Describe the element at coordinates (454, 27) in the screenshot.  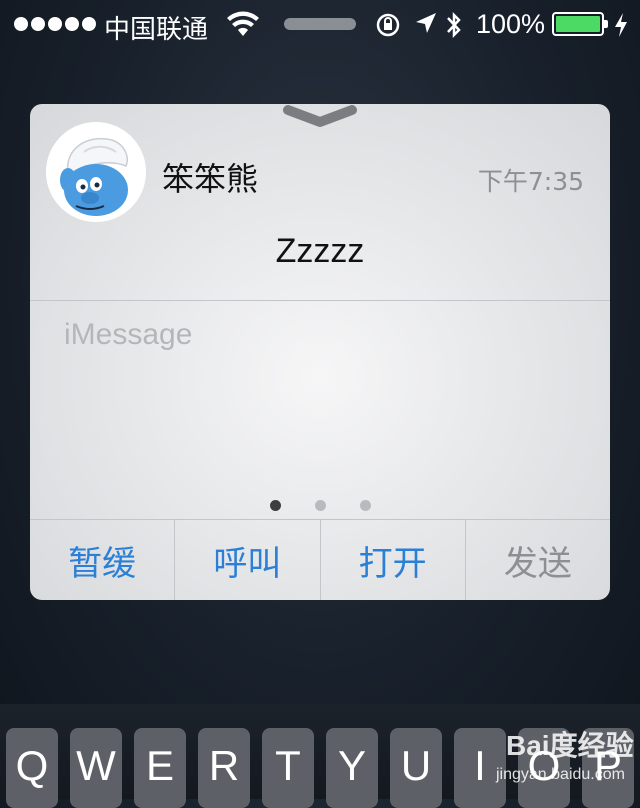
I see `bluetooth-icon` at that location.